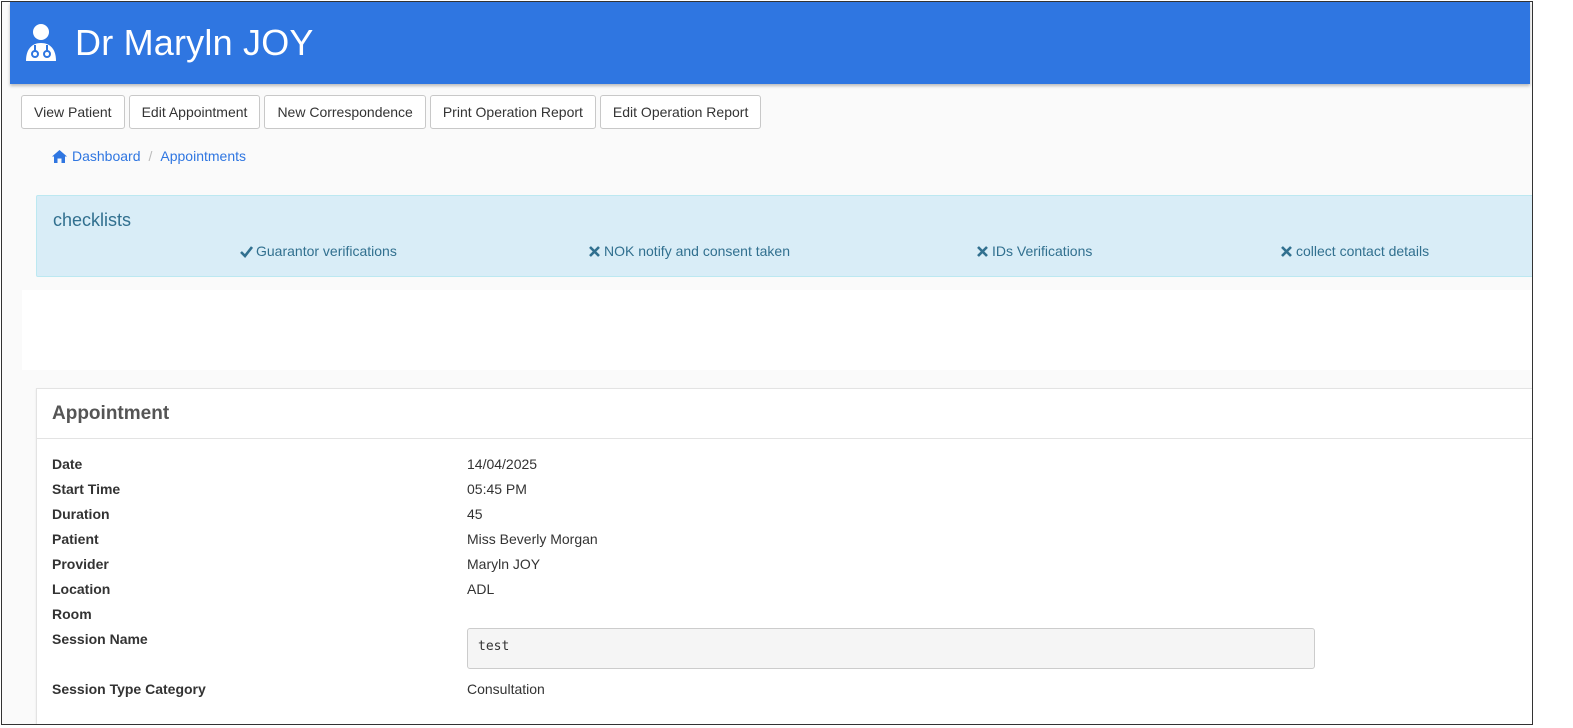  Describe the element at coordinates (81, 514) in the screenshot. I see `field-label-duration: Duration` at that location.